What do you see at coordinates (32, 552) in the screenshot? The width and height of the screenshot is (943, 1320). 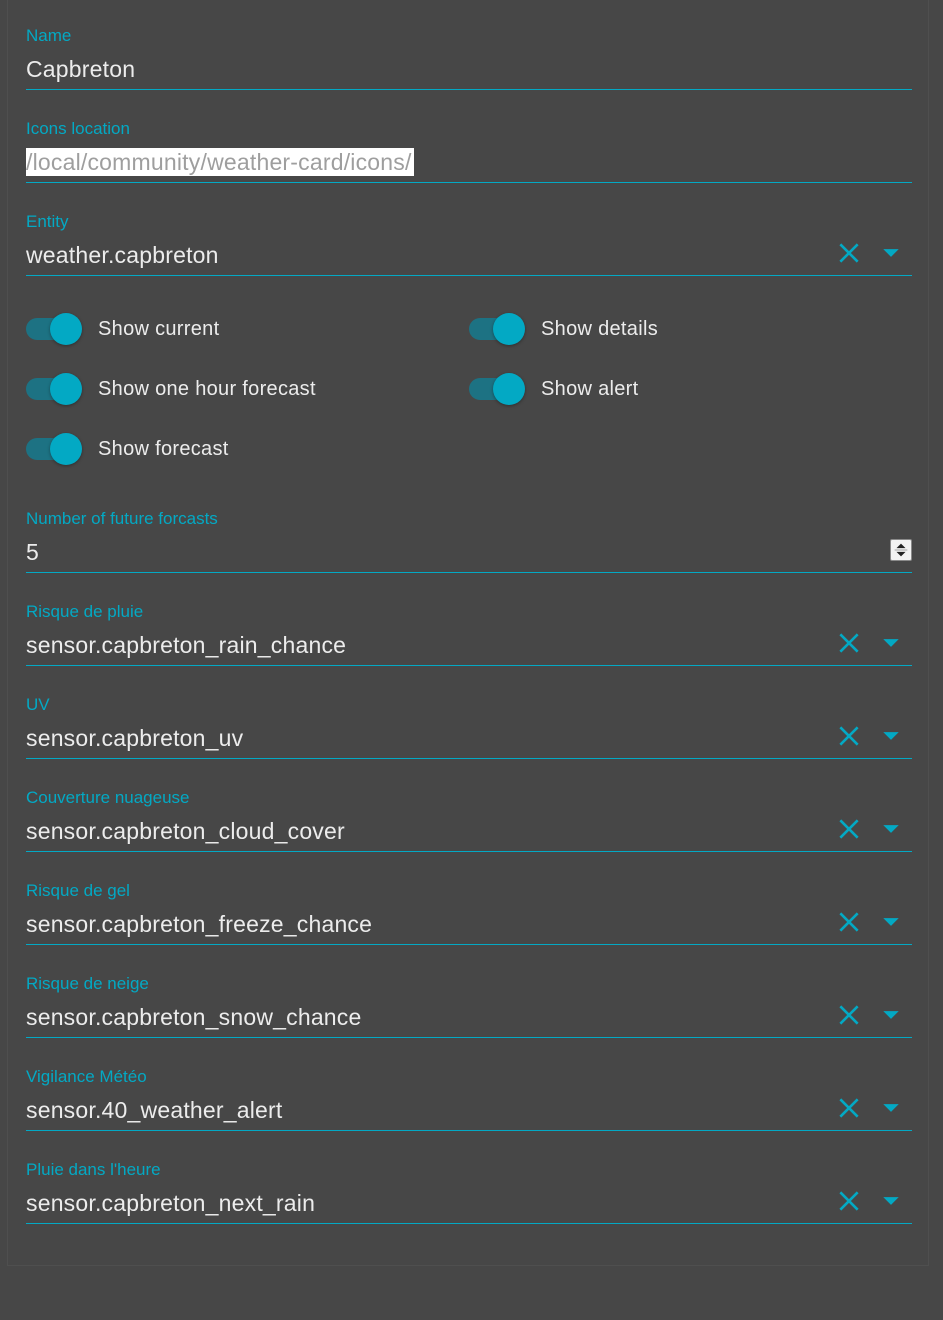 I see `number-of-forecasts-input: 5` at bounding box center [32, 552].